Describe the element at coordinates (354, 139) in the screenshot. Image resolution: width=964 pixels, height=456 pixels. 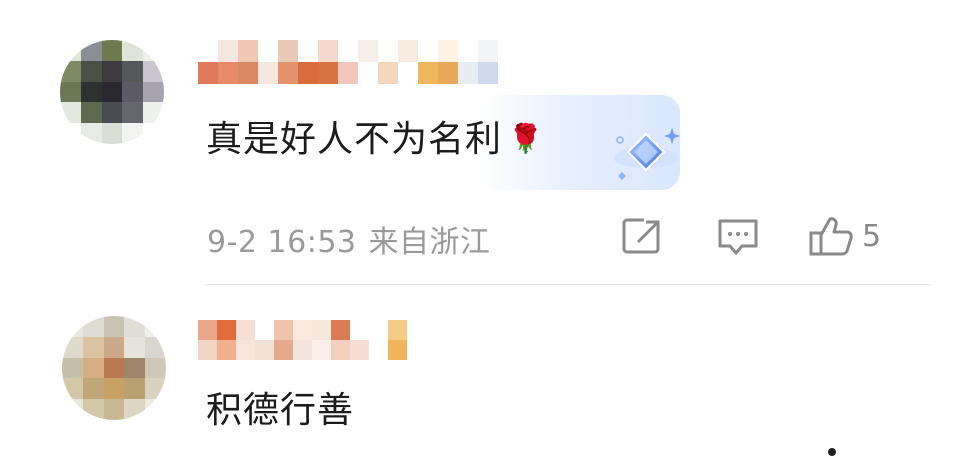
I see `comment-text-content: 真是好人不为名利` at that location.